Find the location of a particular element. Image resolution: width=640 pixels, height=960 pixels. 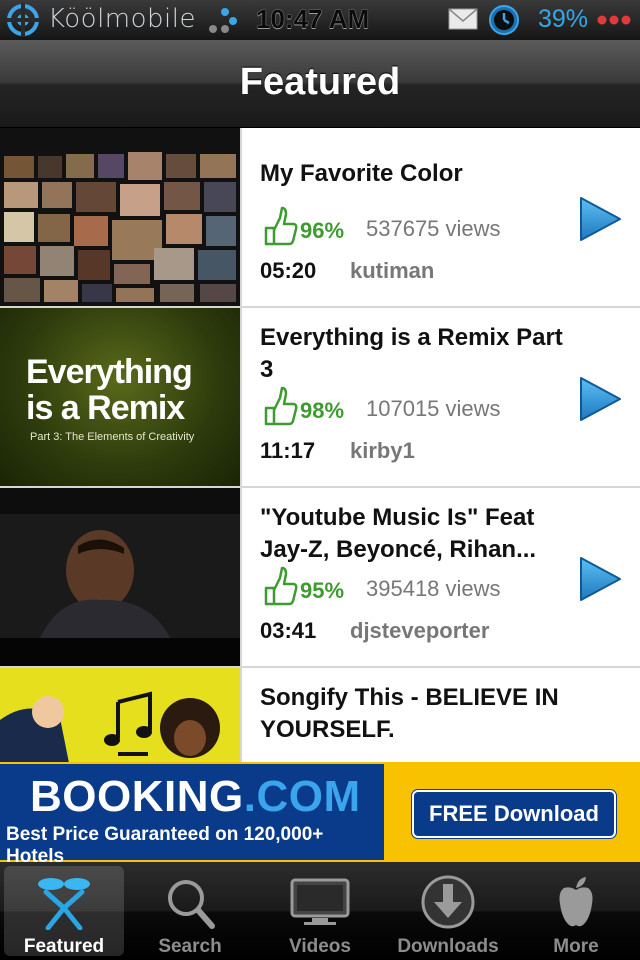

ad-brand-main: BOOKING is located at coordinates (137, 796).